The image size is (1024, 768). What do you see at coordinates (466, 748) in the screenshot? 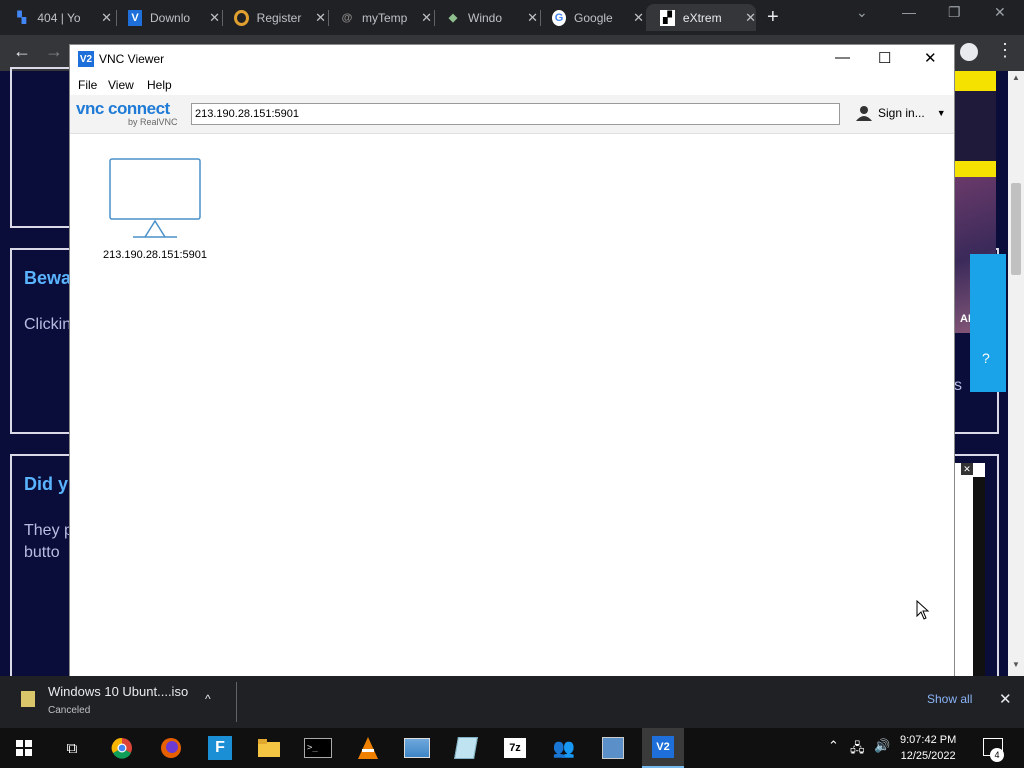
I see `notepad-icon` at bounding box center [466, 748].